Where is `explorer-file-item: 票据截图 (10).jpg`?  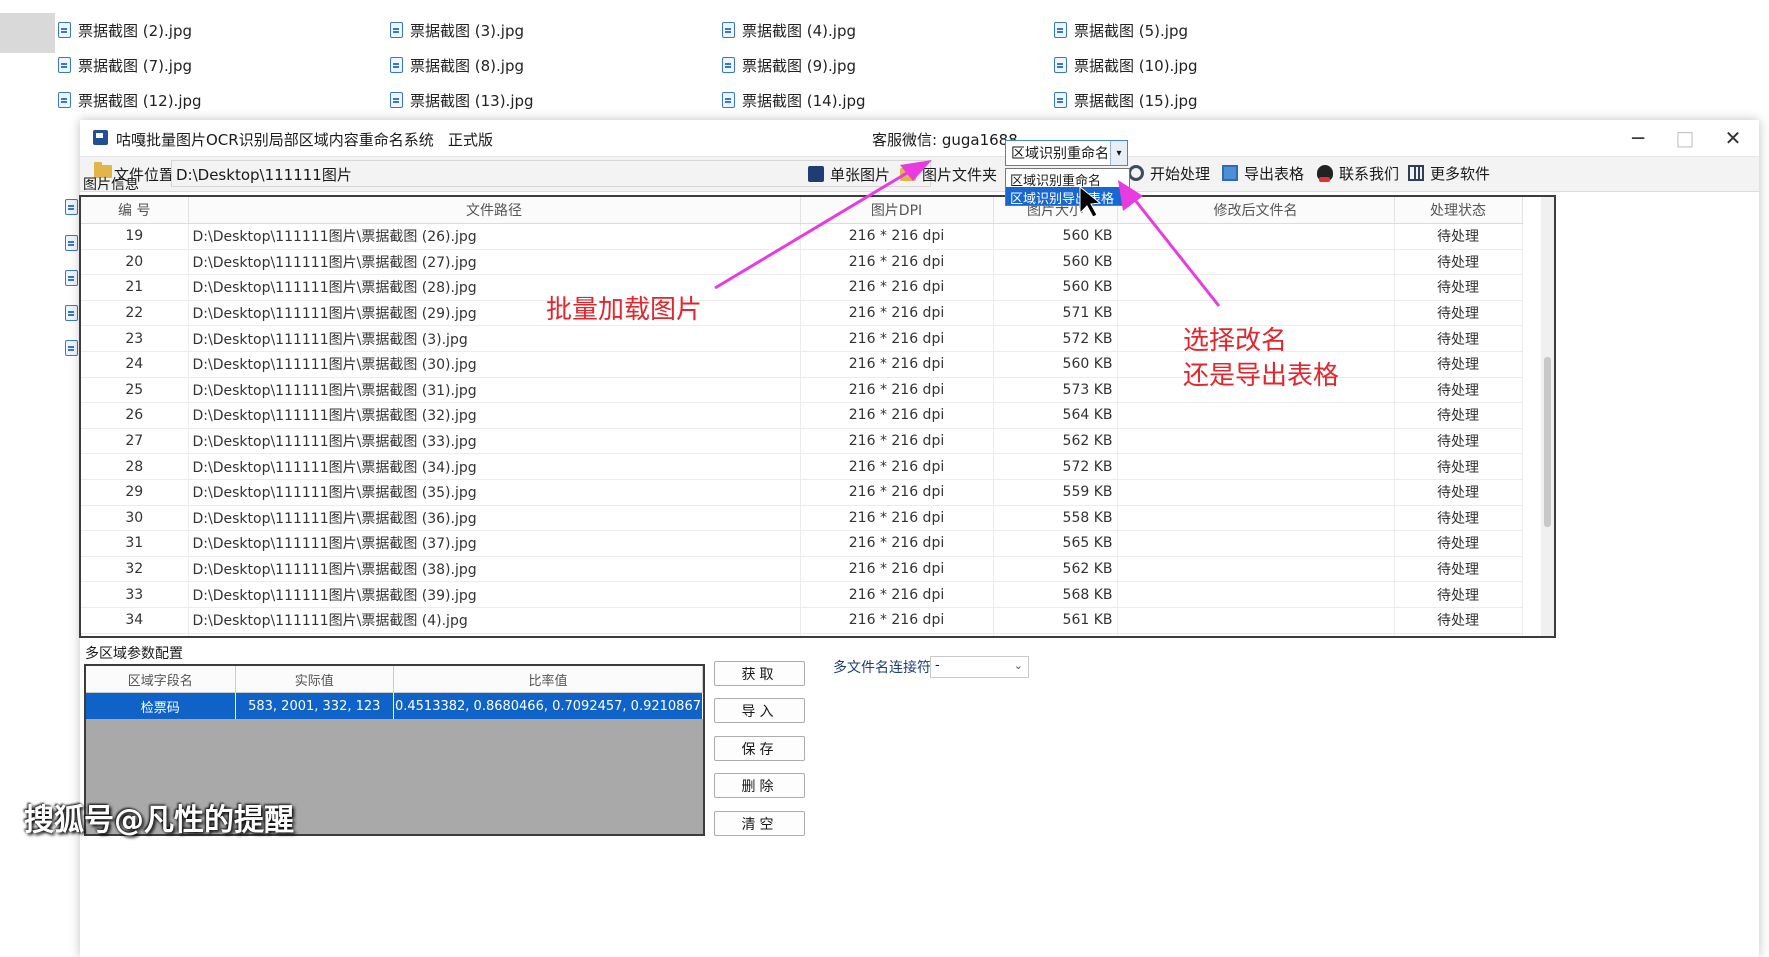 explorer-file-item: 票据截图 (10).jpg is located at coordinates (1126, 65).